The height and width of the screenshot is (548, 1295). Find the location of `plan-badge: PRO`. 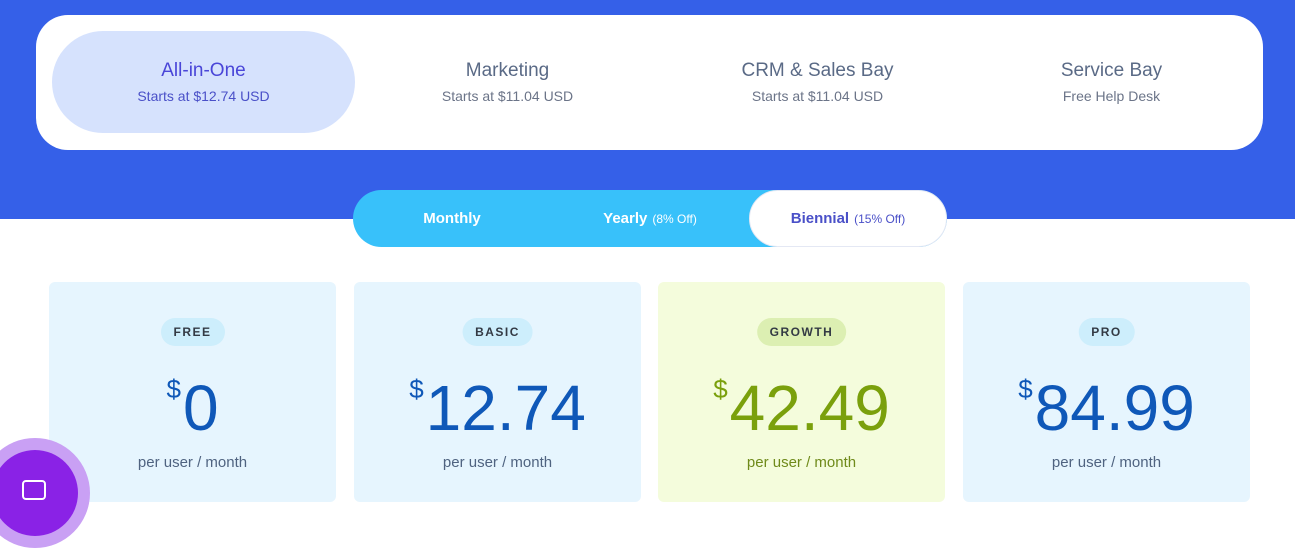

plan-badge: PRO is located at coordinates (1106, 332).